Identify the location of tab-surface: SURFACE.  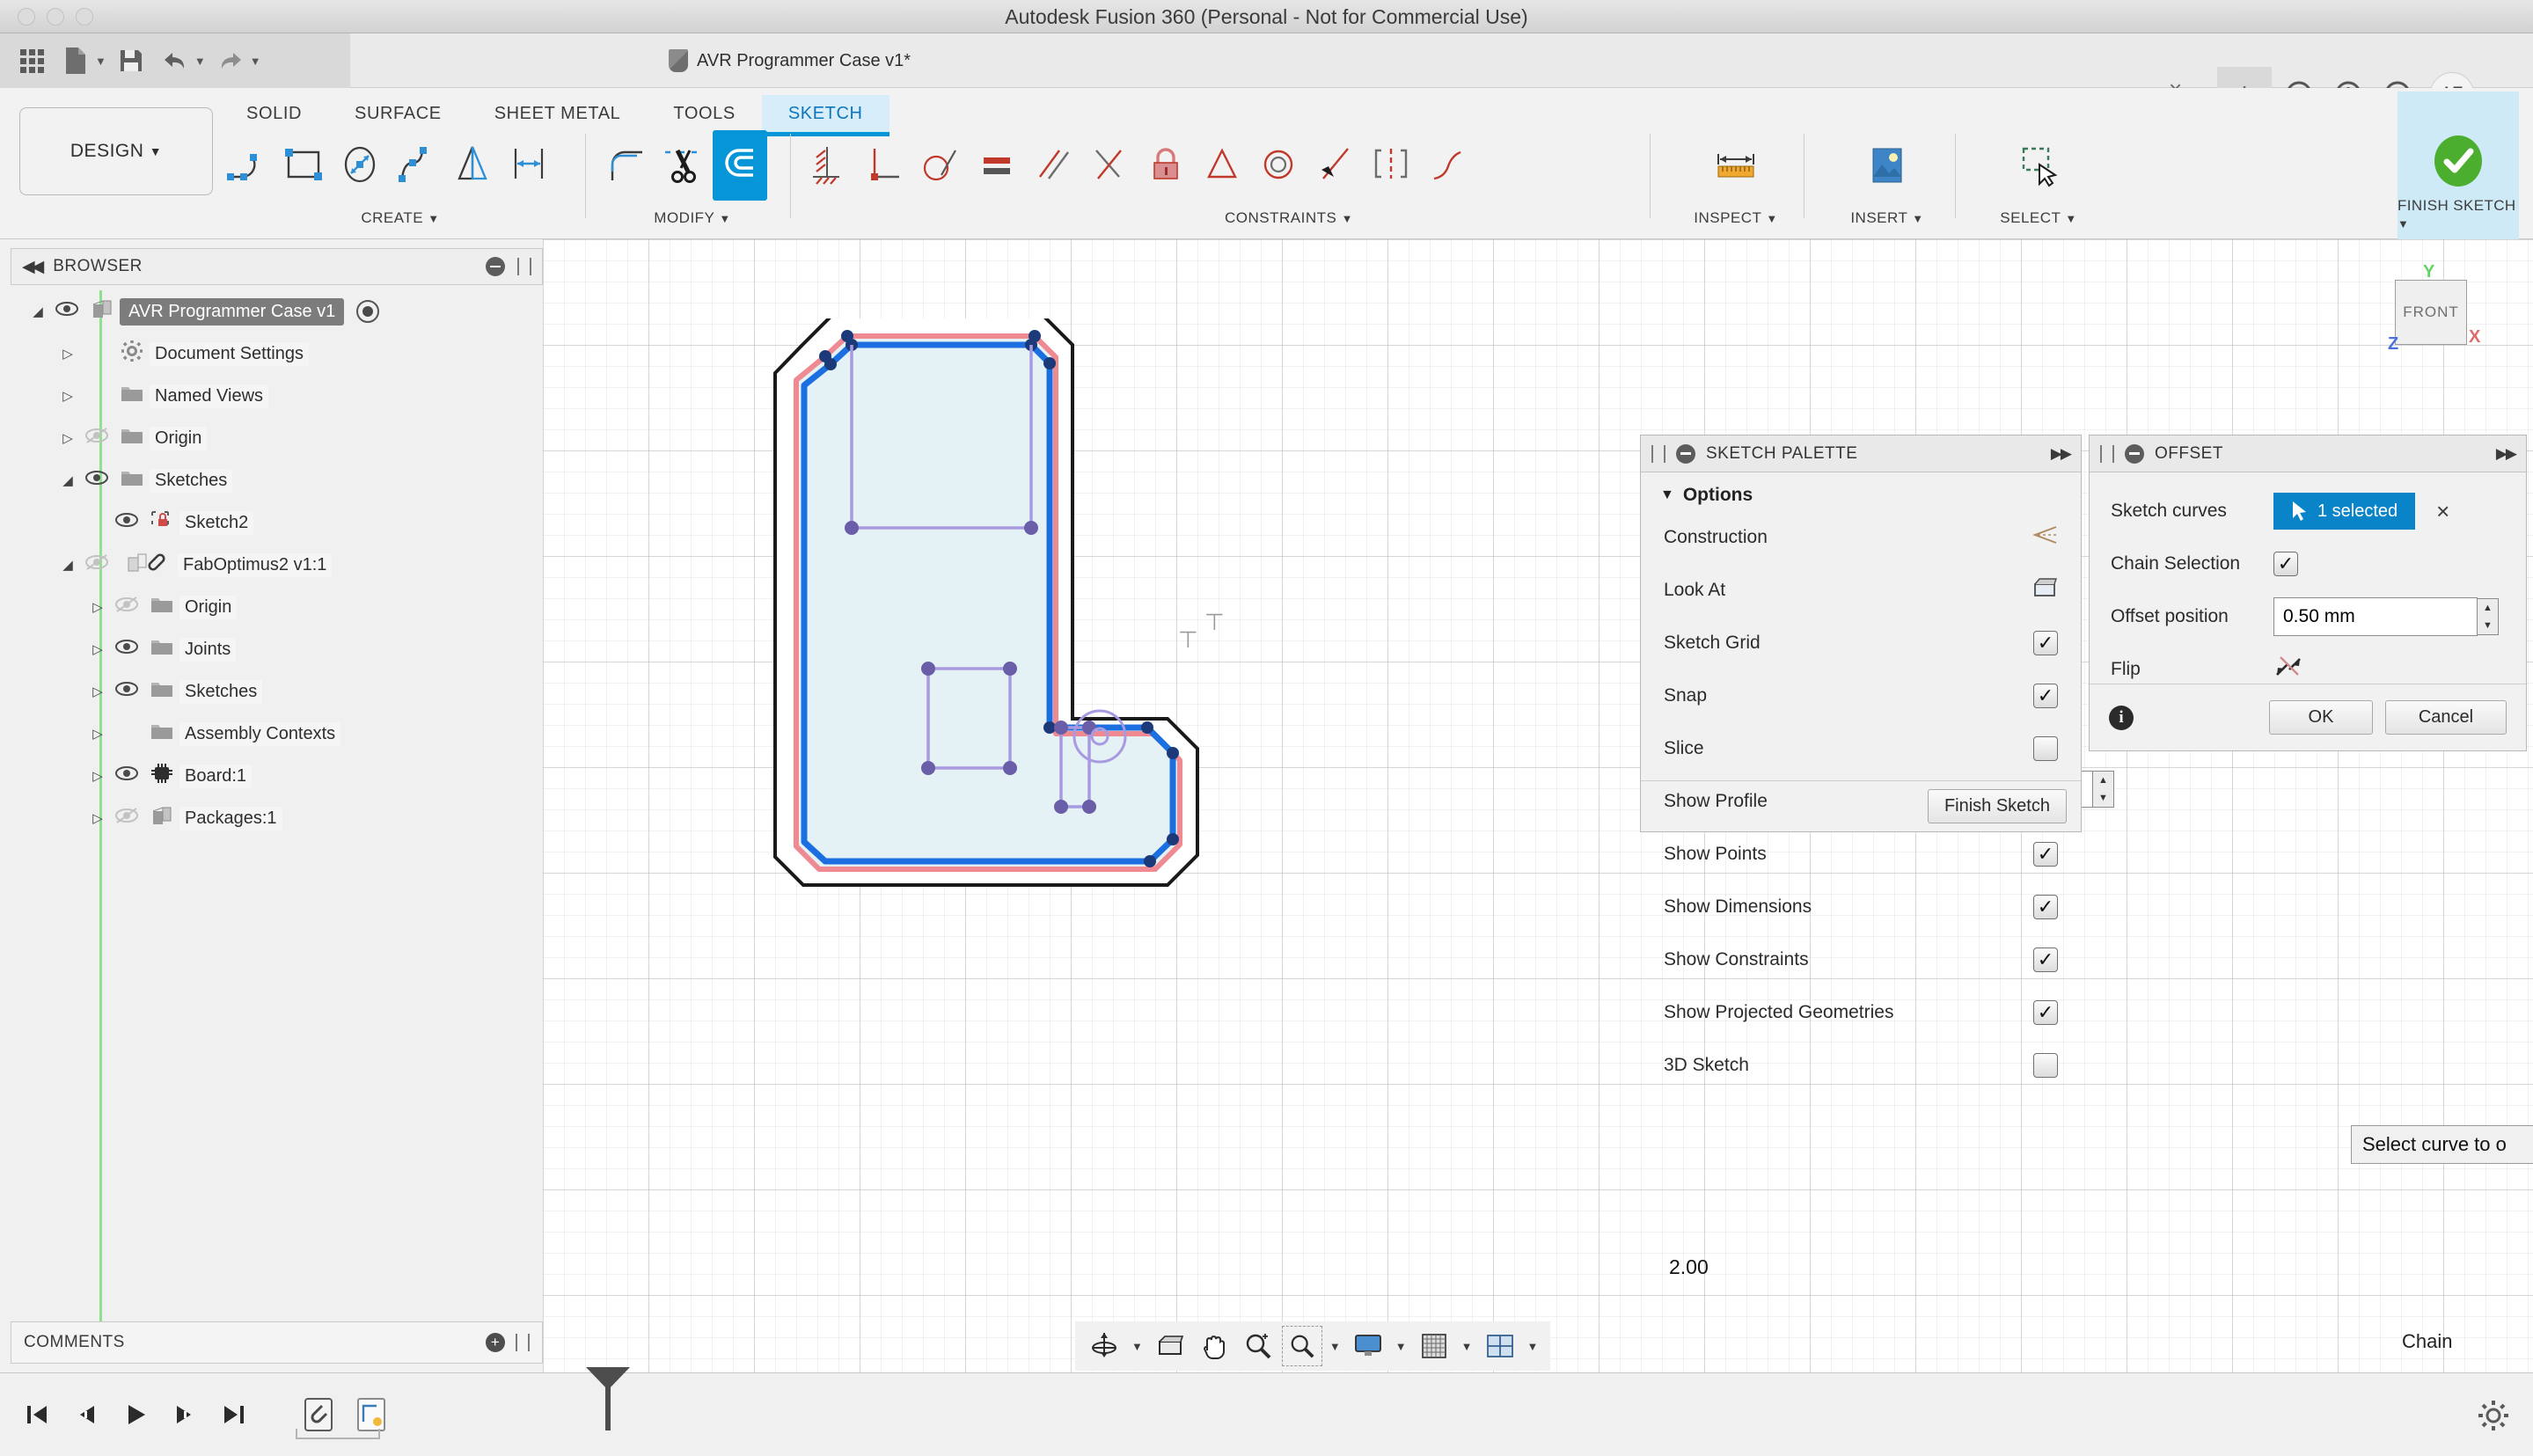
(398, 114).